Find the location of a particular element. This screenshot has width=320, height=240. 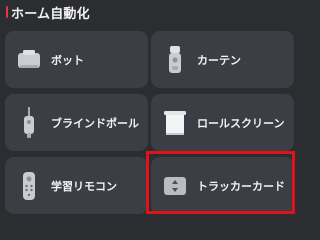

device-label: ロールスクリーン is located at coordinates (241, 123).